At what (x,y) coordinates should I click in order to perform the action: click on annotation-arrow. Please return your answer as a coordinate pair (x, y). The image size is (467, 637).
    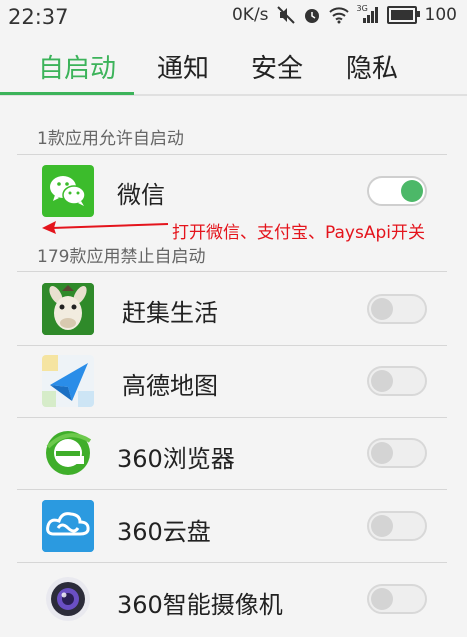
    Looking at the image, I should click on (105, 227).